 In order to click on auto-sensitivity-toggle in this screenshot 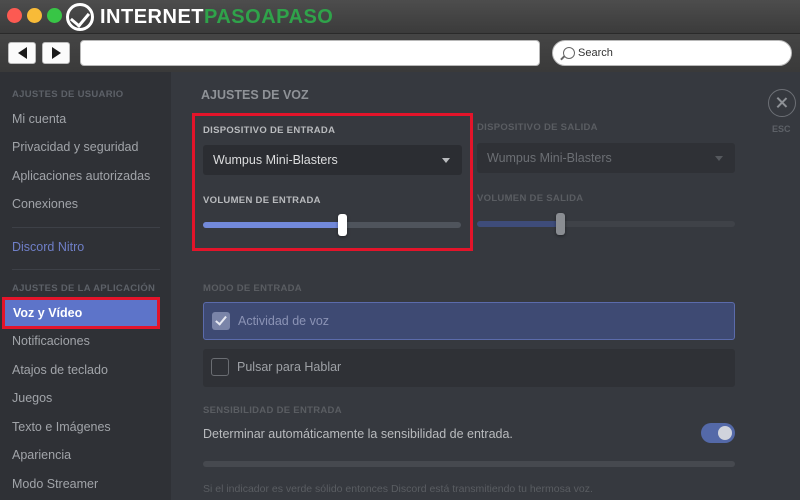, I will do `click(718, 433)`.